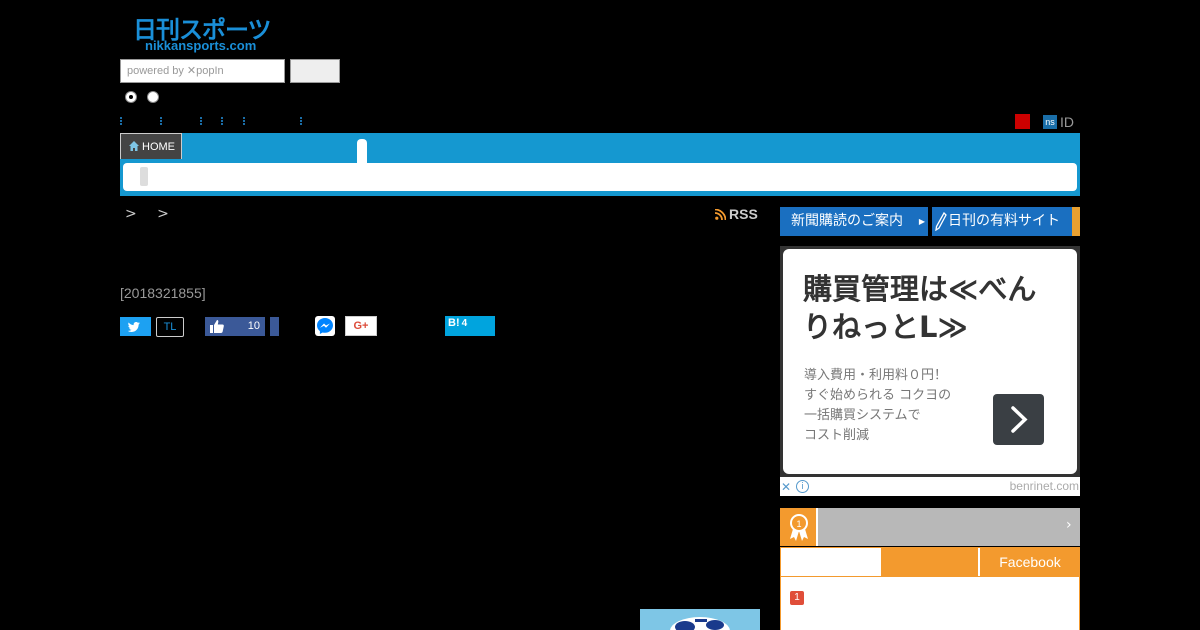  I want to click on ranking-list, so click(930, 603).